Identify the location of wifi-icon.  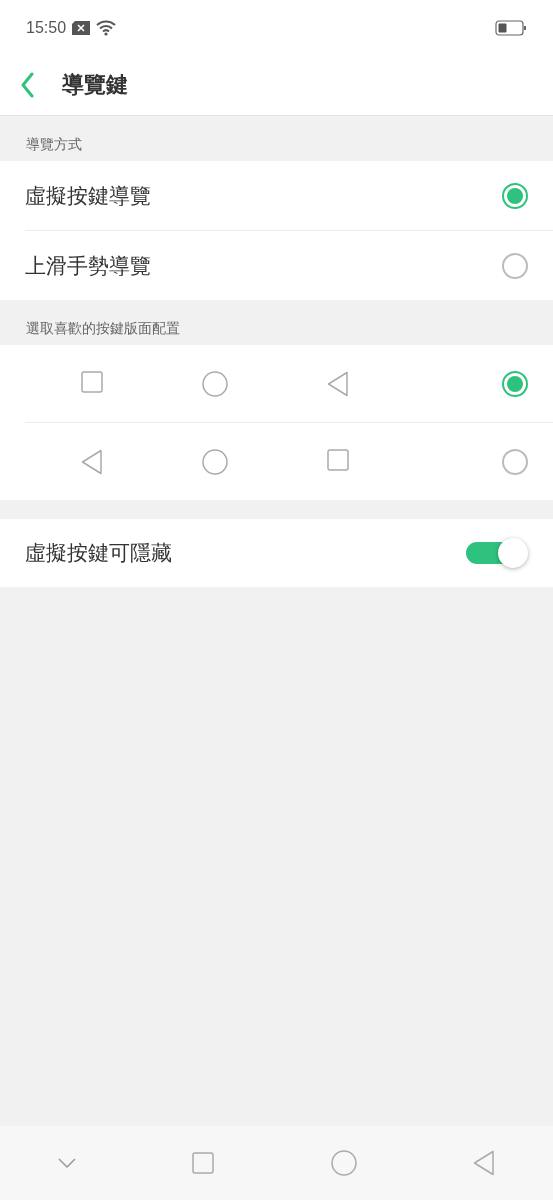
(106, 27).